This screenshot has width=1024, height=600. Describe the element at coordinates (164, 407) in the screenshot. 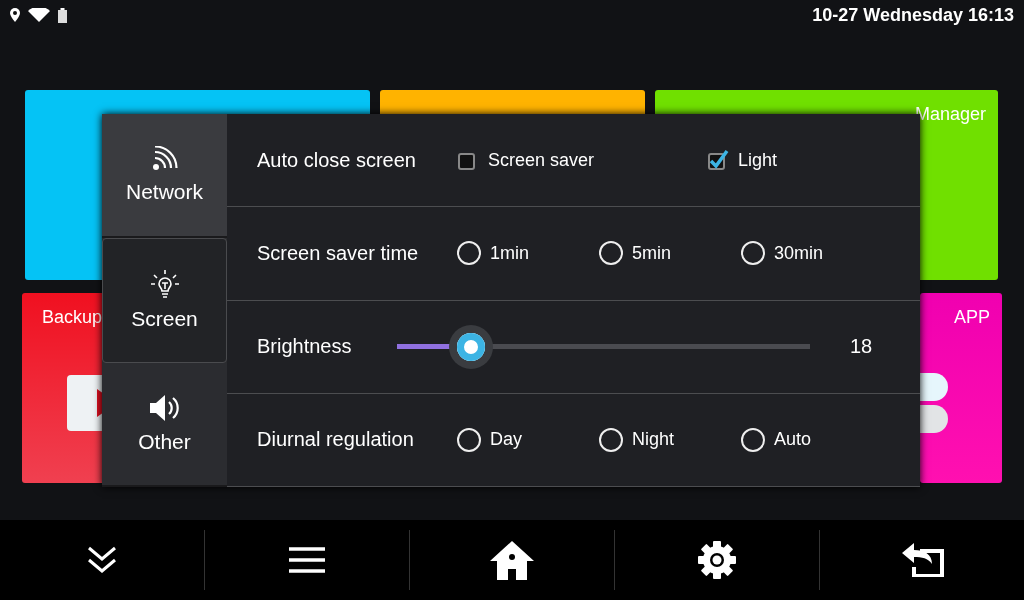

I see `speaker-icon` at that location.